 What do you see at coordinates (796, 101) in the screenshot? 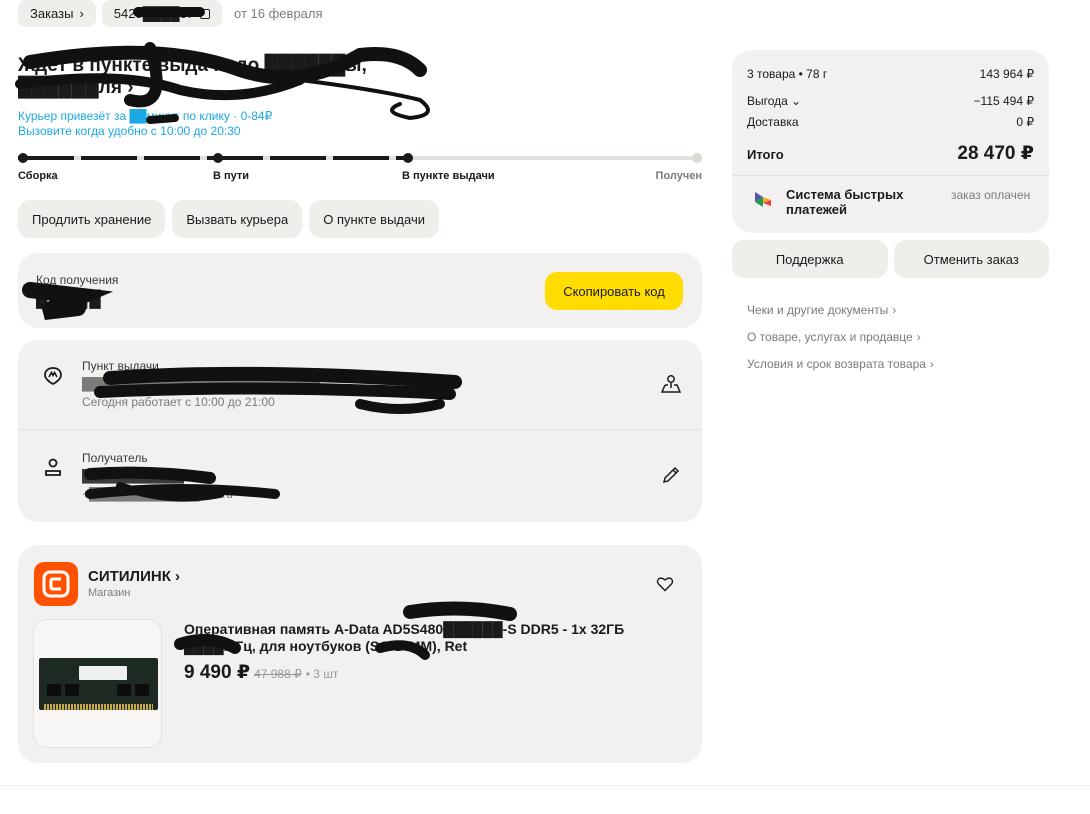
I see `chevron-down-icon: ⌄` at bounding box center [796, 101].